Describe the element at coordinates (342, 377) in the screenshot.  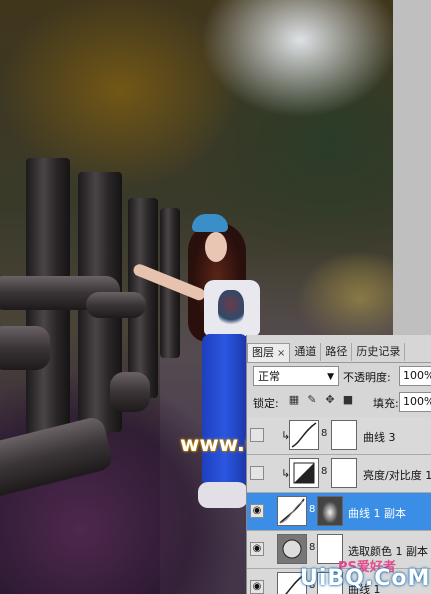
I see `blend-row: 正常 ▼ 不透明度: 100%` at that location.